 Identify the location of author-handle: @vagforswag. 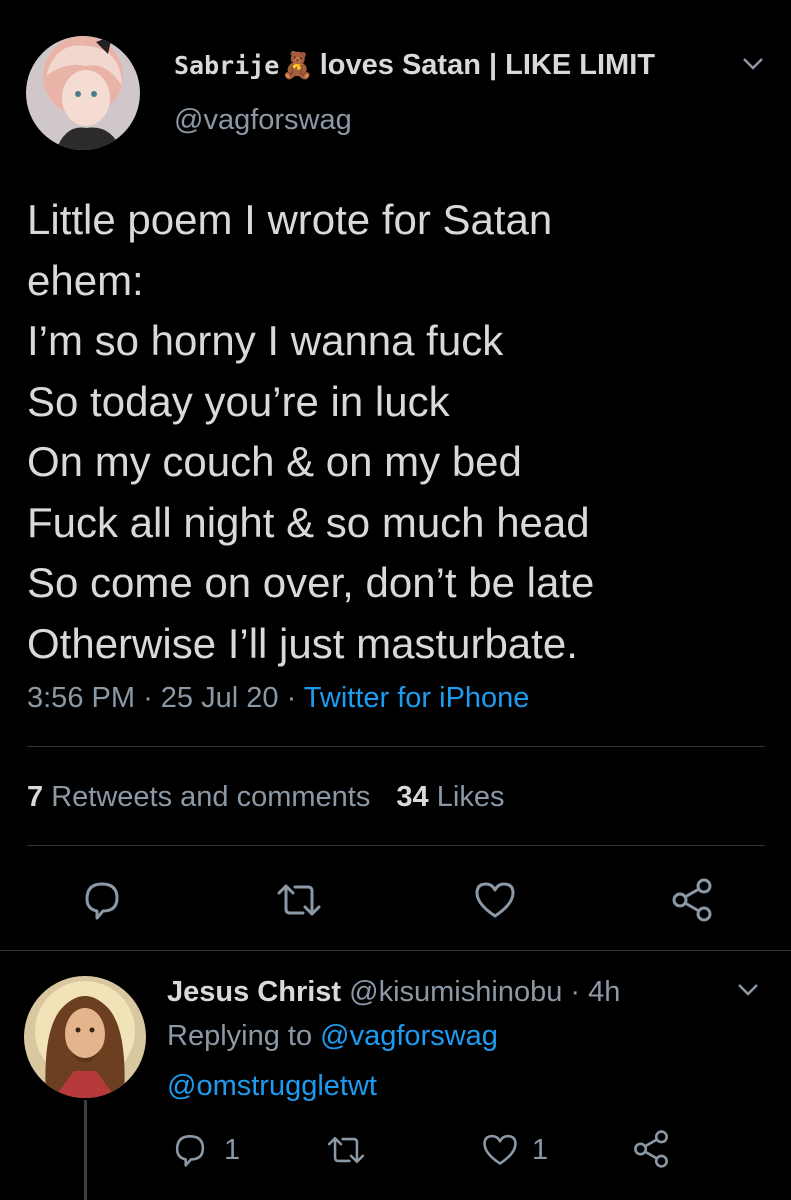
(263, 120).